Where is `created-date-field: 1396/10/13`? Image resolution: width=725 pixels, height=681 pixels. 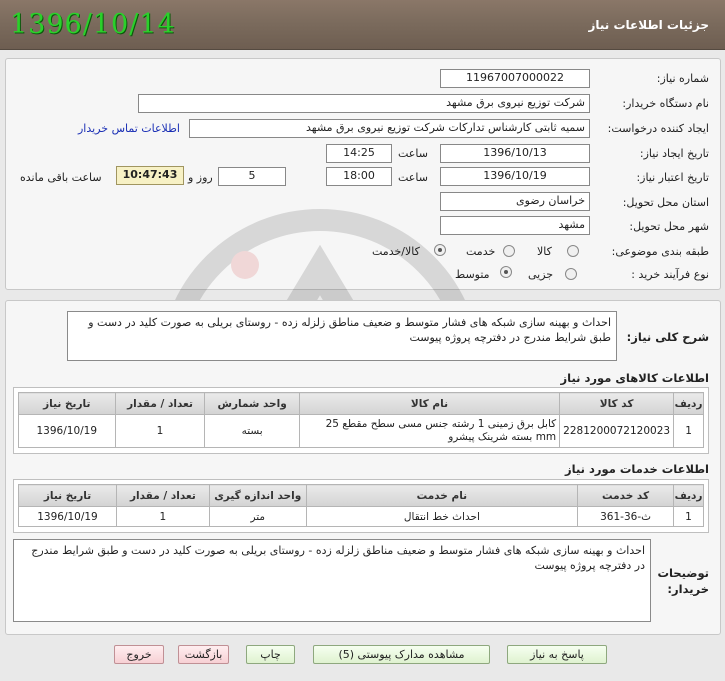 created-date-field: 1396/10/13 is located at coordinates (515, 153).